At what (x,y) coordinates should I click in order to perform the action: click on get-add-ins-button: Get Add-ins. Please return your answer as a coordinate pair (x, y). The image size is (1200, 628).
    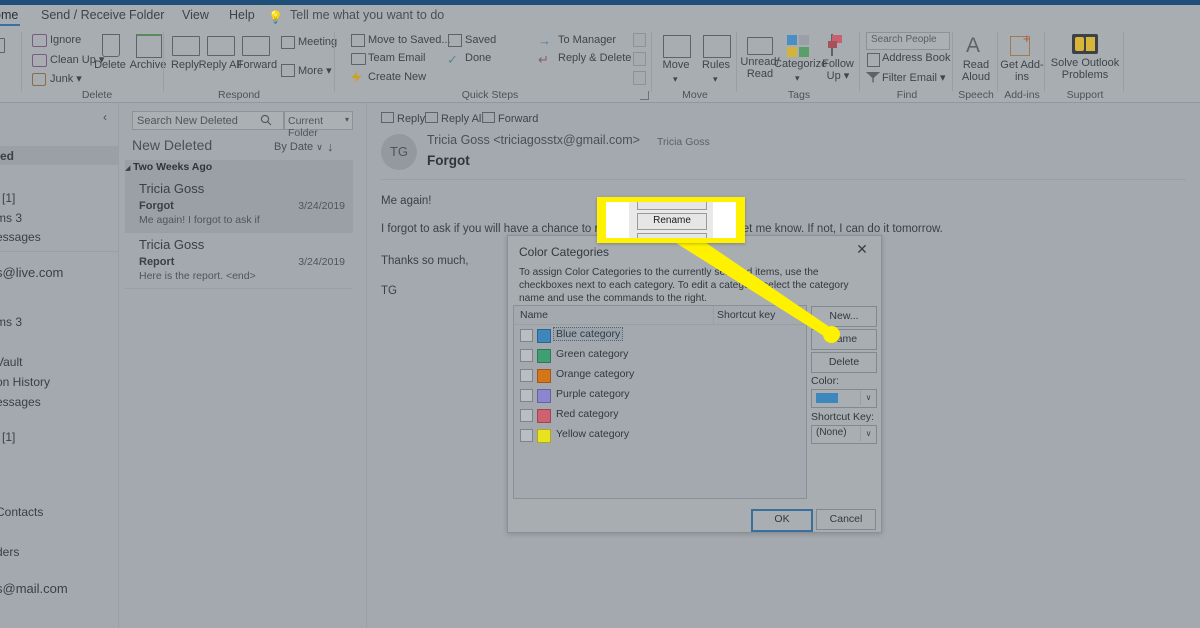
    Looking at the image, I should click on (1022, 71).